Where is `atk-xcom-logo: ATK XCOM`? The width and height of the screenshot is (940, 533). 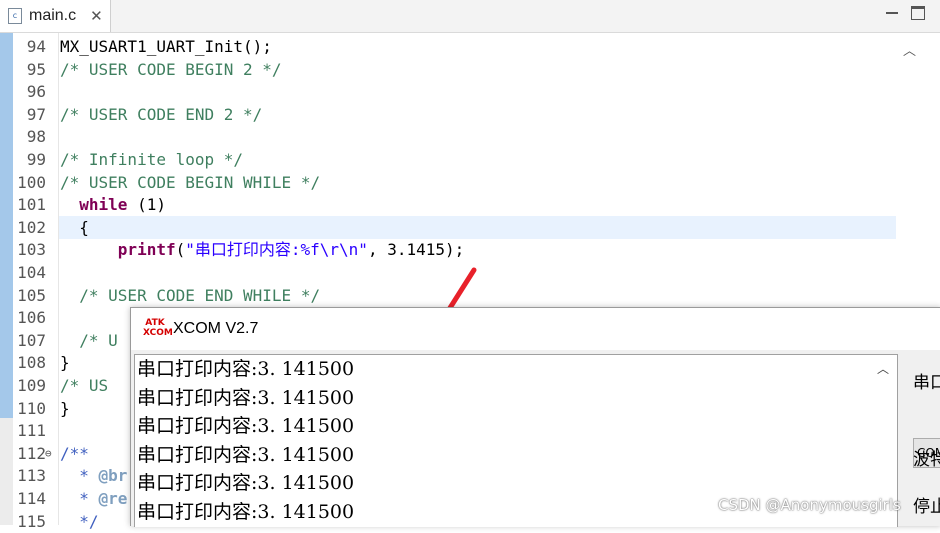
atk-xcom-logo: ATK XCOM is located at coordinates (158, 328).